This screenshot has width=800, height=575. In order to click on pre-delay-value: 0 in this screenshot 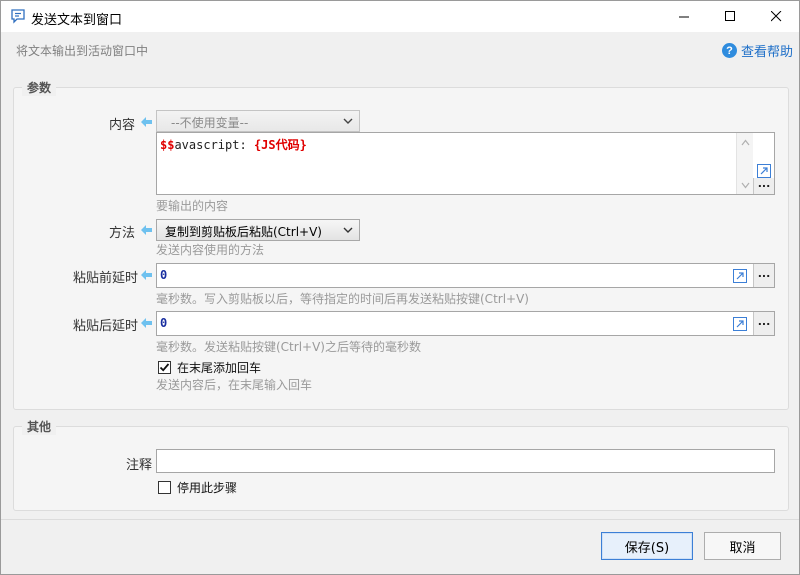, I will do `click(164, 275)`.